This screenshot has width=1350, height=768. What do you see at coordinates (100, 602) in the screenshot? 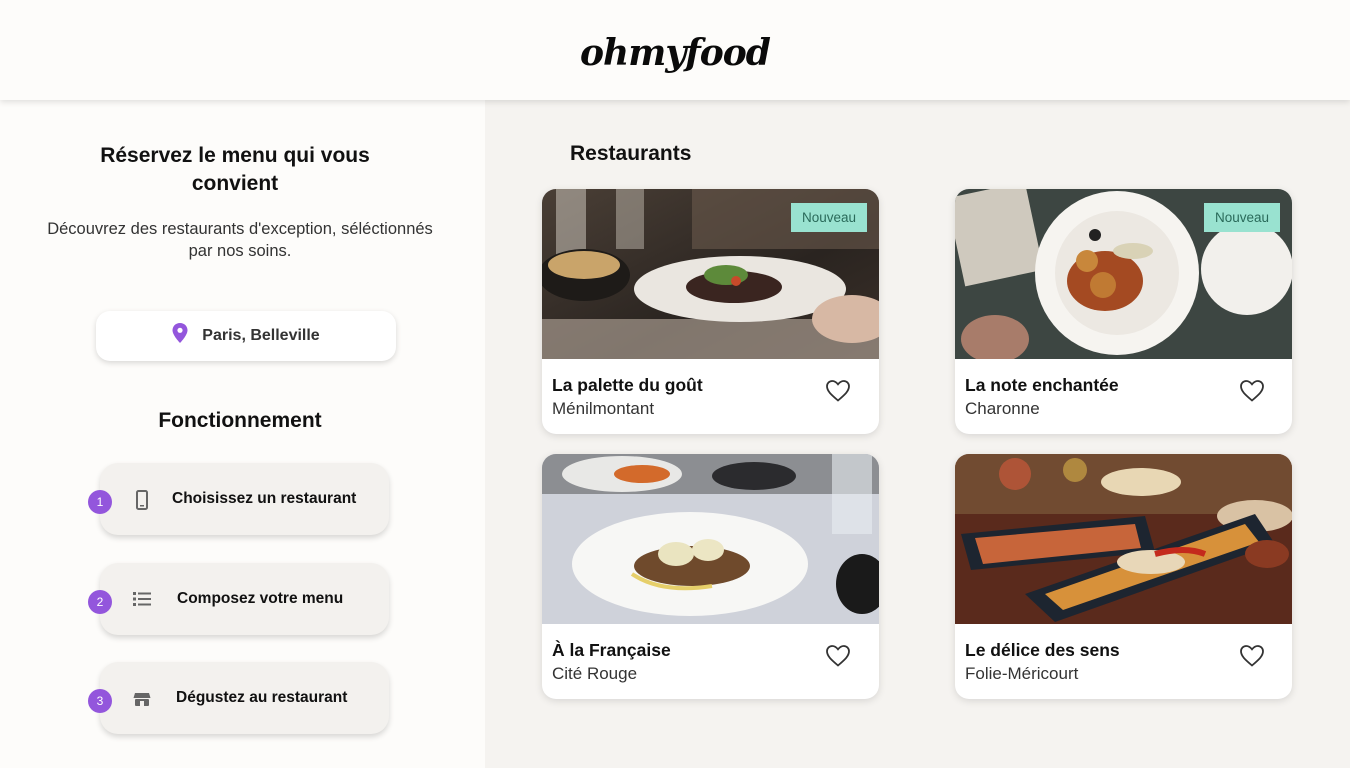
I see `step-number-badge: 2` at bounding box center [100, 602].